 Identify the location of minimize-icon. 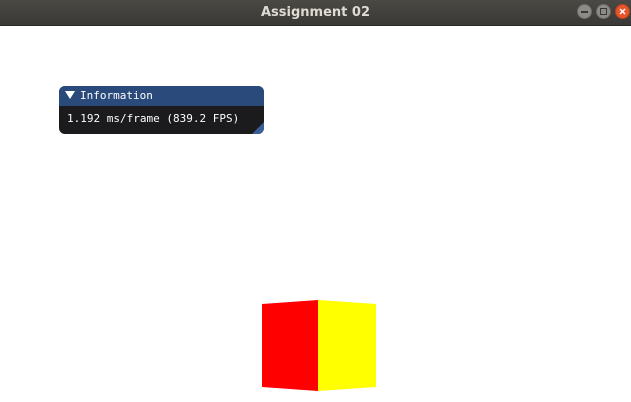
(584, 12).